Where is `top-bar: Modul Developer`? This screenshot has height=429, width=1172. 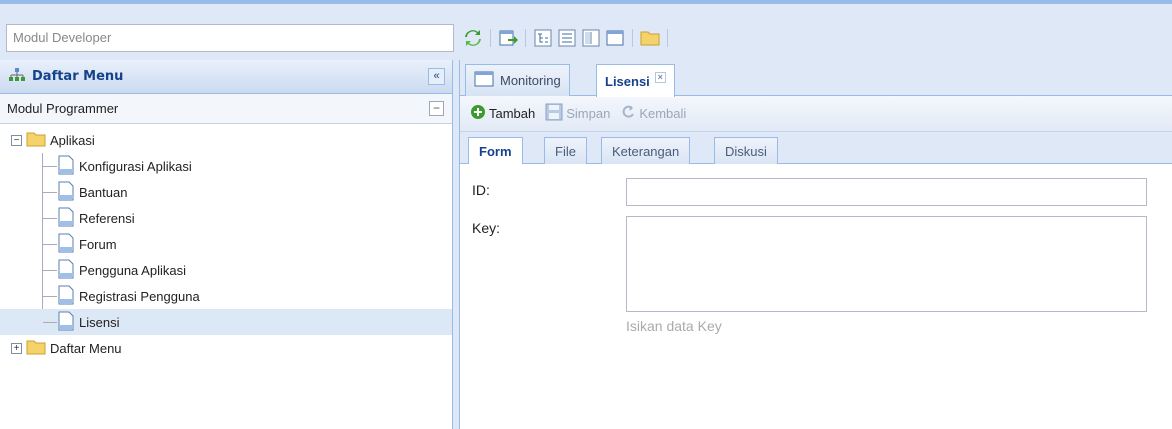 top-bar: Modul Developer is located at coordinates (586, 30).